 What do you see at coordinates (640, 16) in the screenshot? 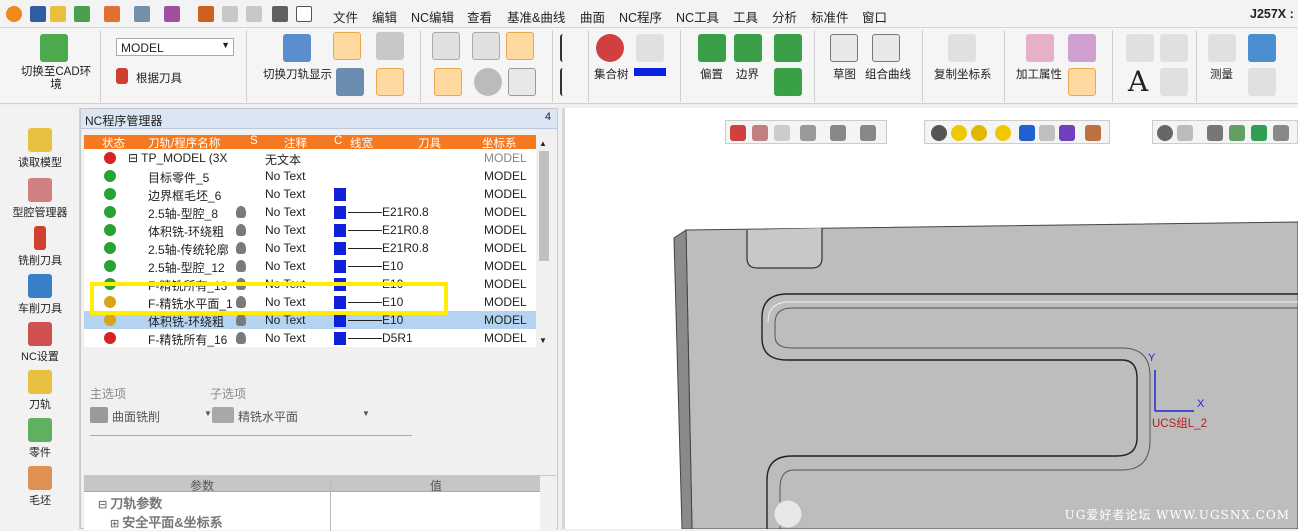
I see `menu-nc-program: NC程序` at bounding box center [640, 16].